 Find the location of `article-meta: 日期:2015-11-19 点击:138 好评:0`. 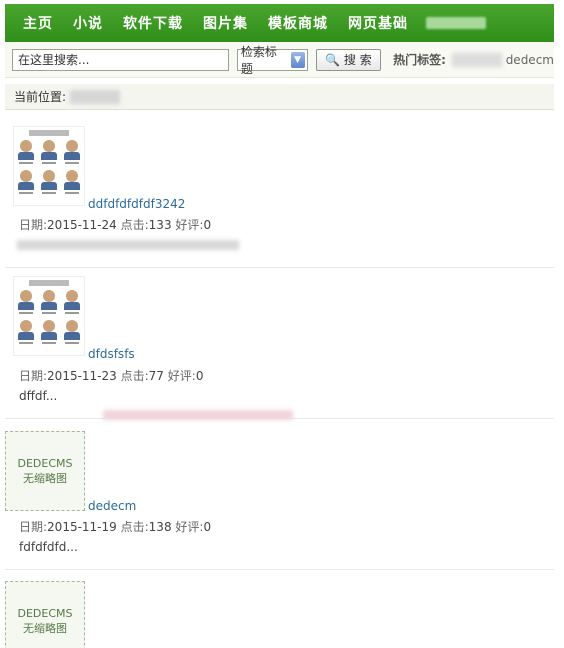

article-meta: 日期:2015-11-19 点击:138 好评:0 is located at coordinates (115, 526).